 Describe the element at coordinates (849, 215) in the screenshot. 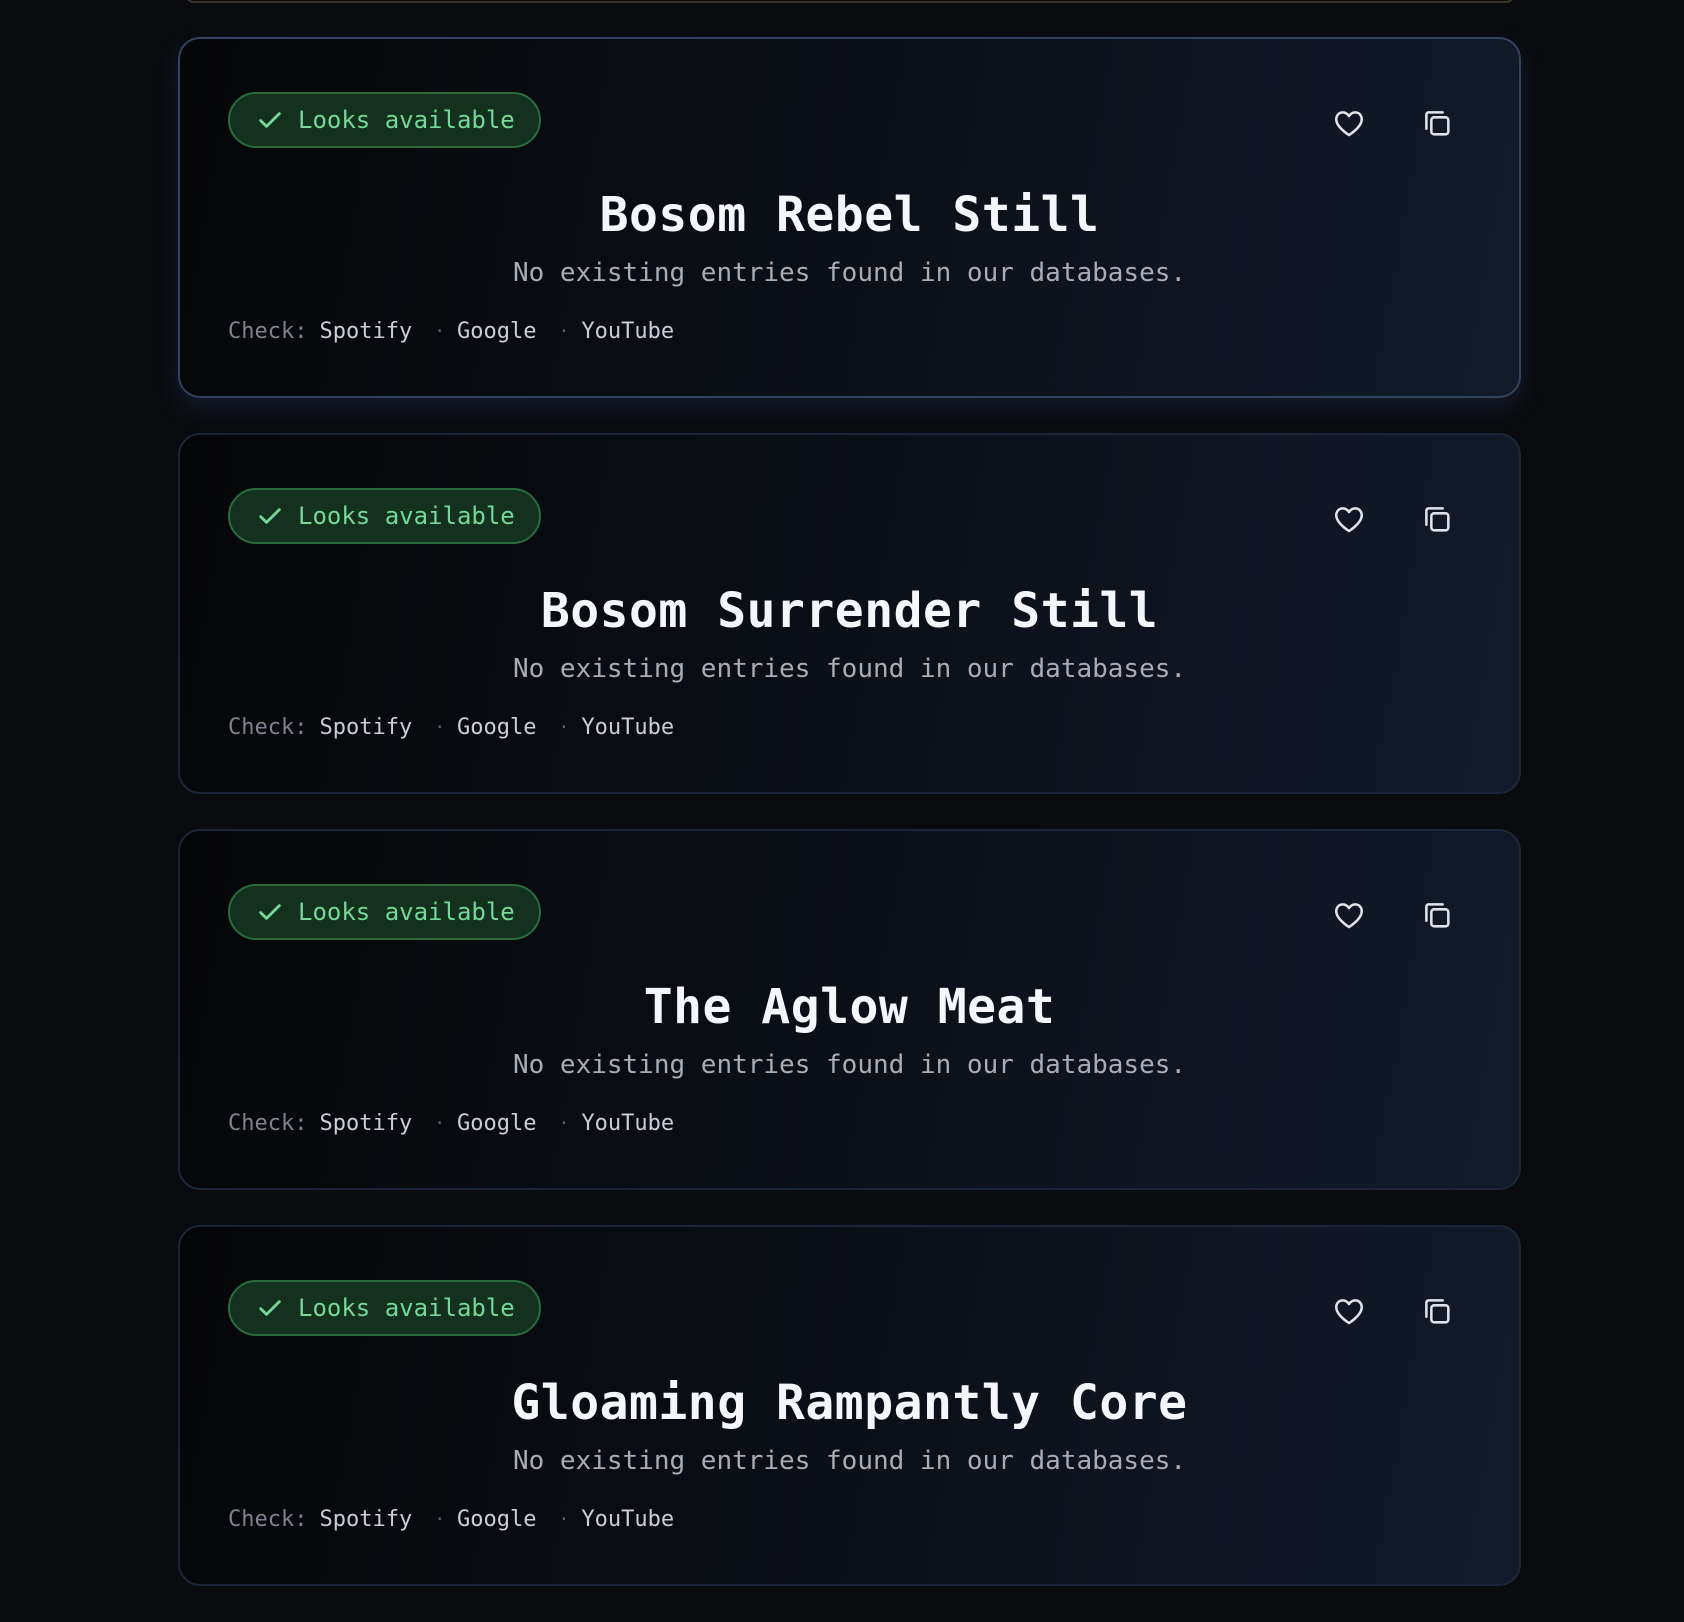

I see `name-title: Bosom Rebel Still` at that location.